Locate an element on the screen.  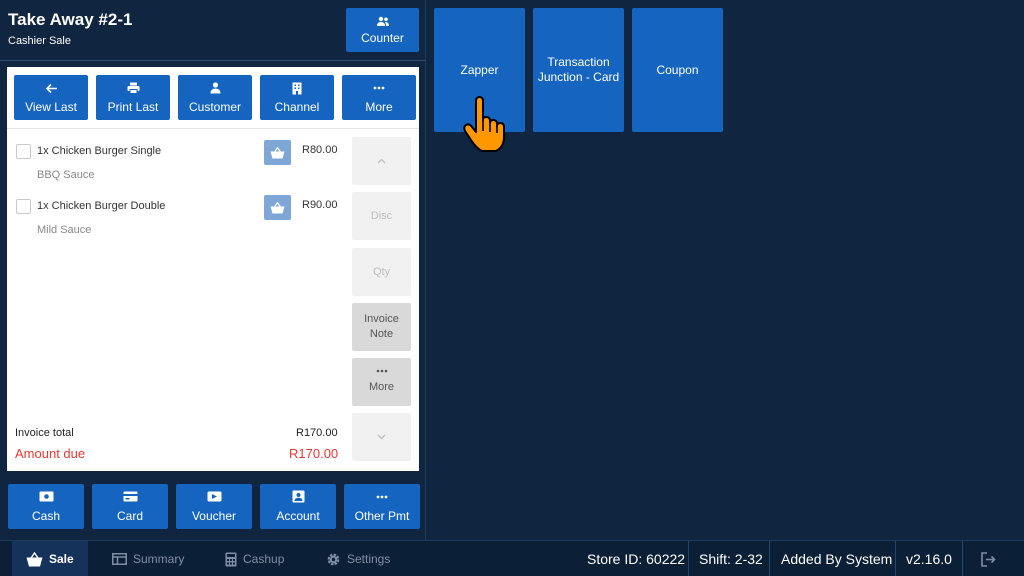
hand-pointer-icon is located at coordinates (484, 124).